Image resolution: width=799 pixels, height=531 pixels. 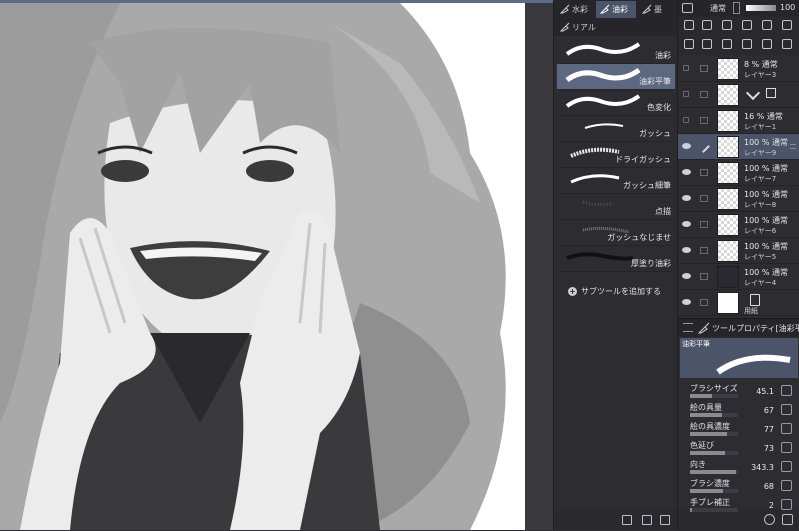 I want to click on layer-row: 16 % 通常 レイヤー1, so click(x=738, y=121).